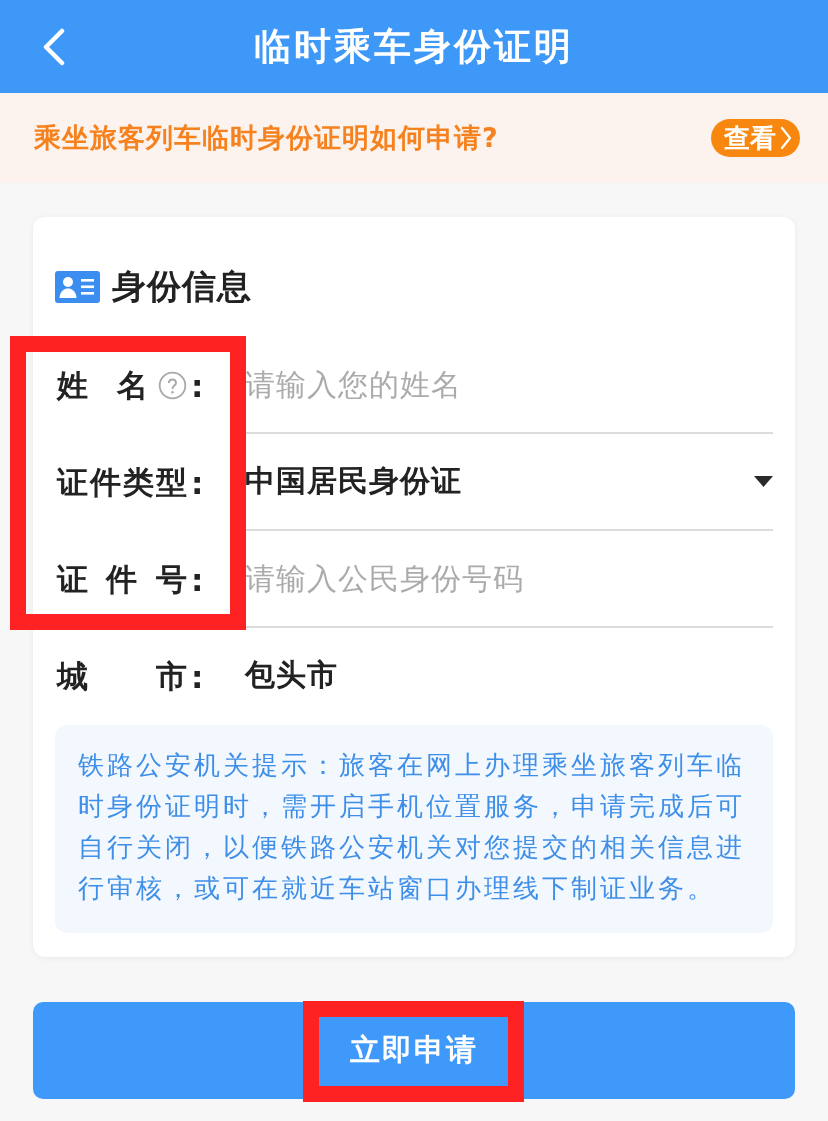 The width and height of the screenshot is (828, 1121). What do you see at coordinates (291, 675) in the screenshot?
I see `field-value: 包头市` at bounding box center [291, 675].